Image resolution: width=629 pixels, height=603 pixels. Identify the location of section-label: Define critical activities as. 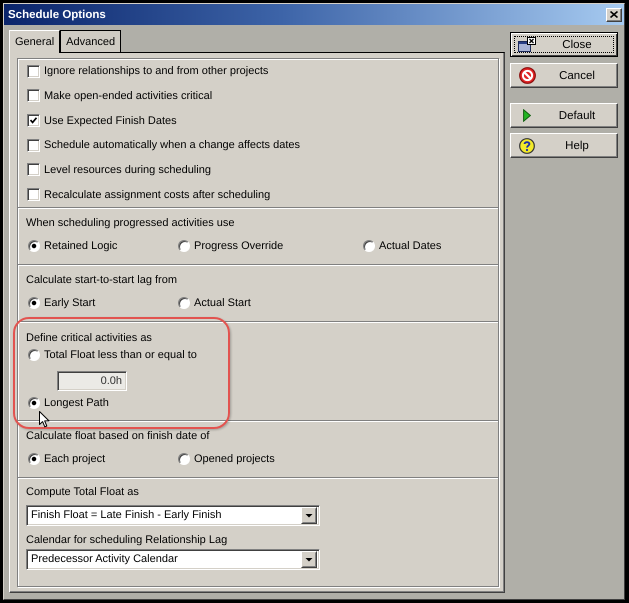
(89, 337).